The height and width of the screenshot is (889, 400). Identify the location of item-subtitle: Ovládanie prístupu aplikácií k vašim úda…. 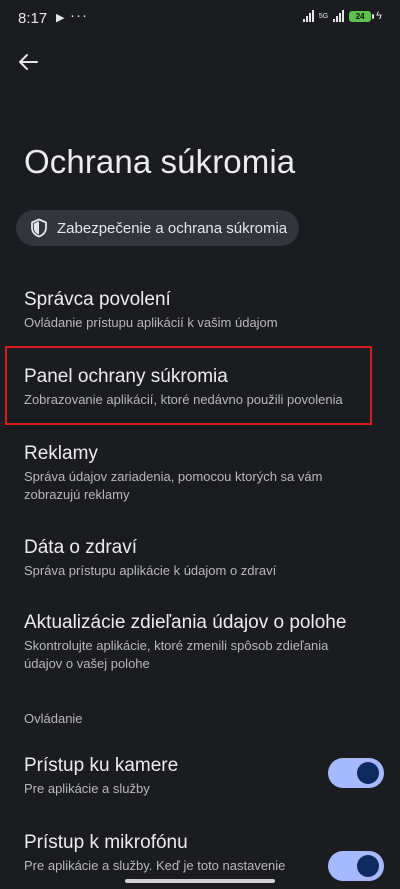
(151, 322).